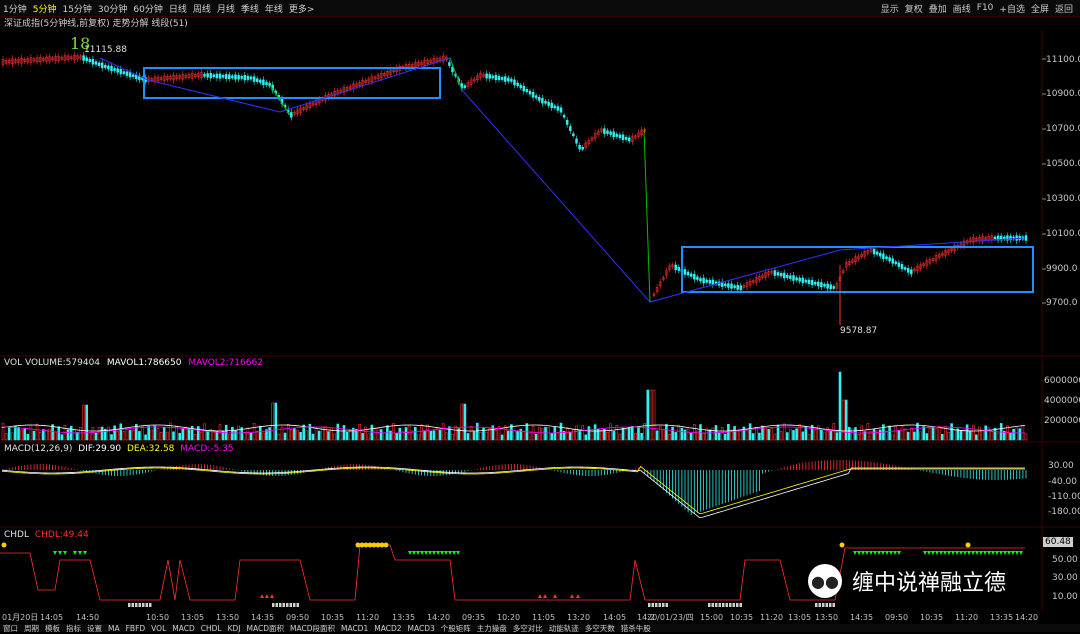 This screenshot has width=1080, height=634. I want to click on tab-ma: MA, so click(114, 628).